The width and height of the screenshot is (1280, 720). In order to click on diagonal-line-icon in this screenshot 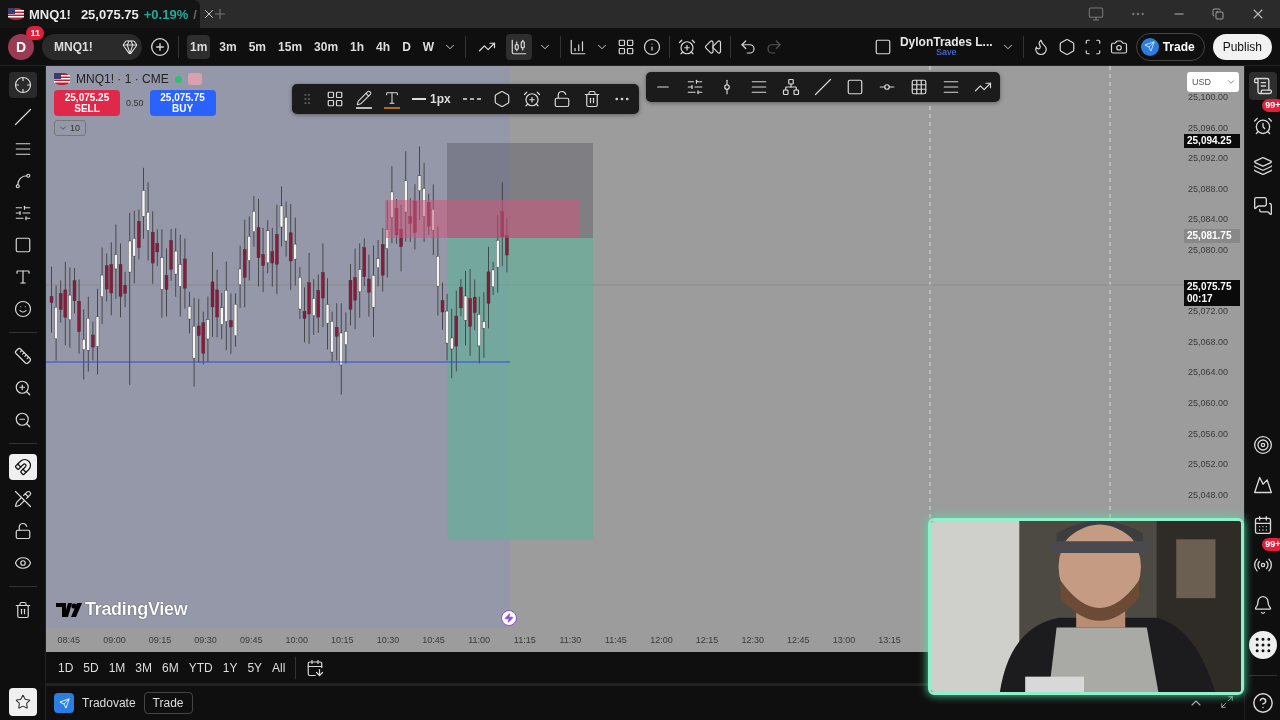, I will do `click(823, 87)`.